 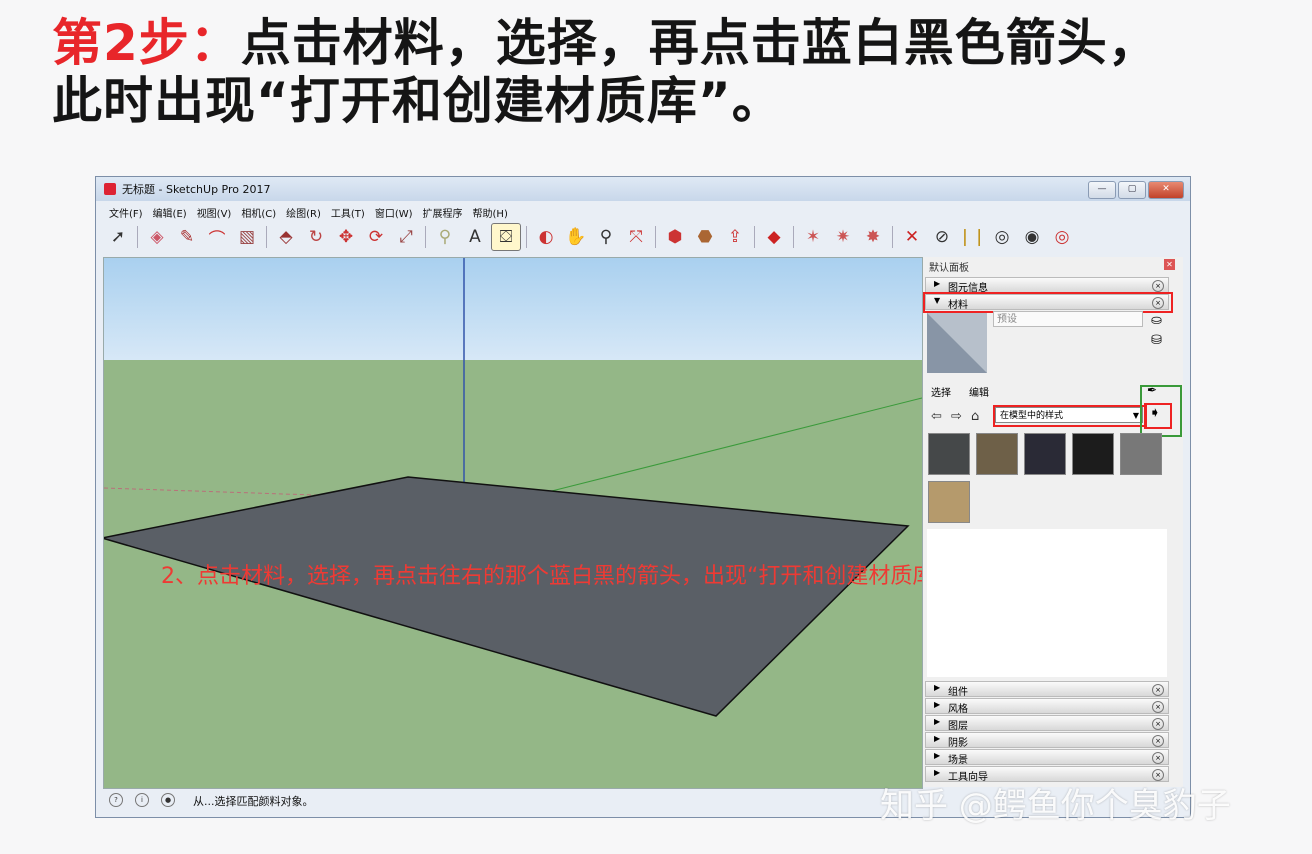 I want to click on follow-me-icon: ↻, so click(x=316, y=237).